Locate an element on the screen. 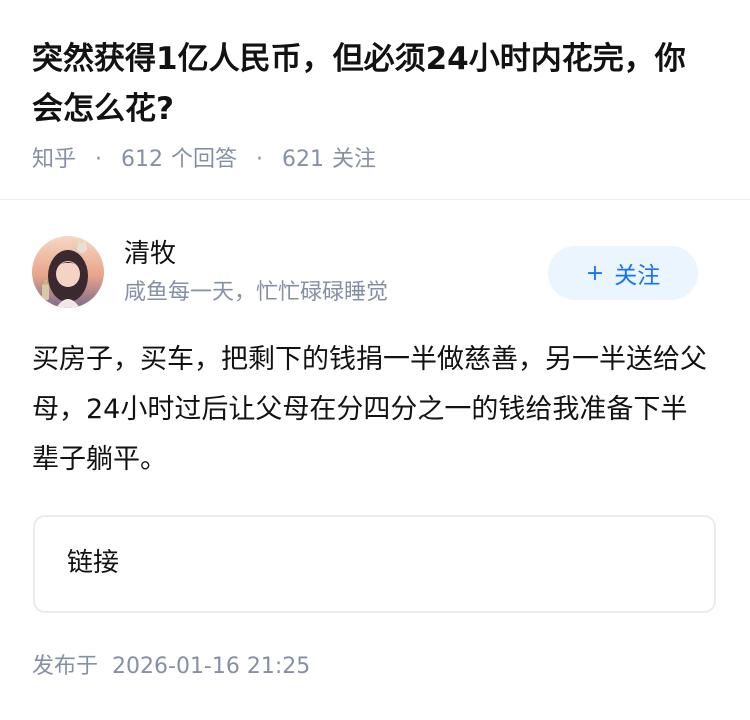 This screenshot has height=720, width=750. question-title: 突然获得1亿人民币，但必须24小时内花完，你会怎么花? is located at coordinates (362, 84).